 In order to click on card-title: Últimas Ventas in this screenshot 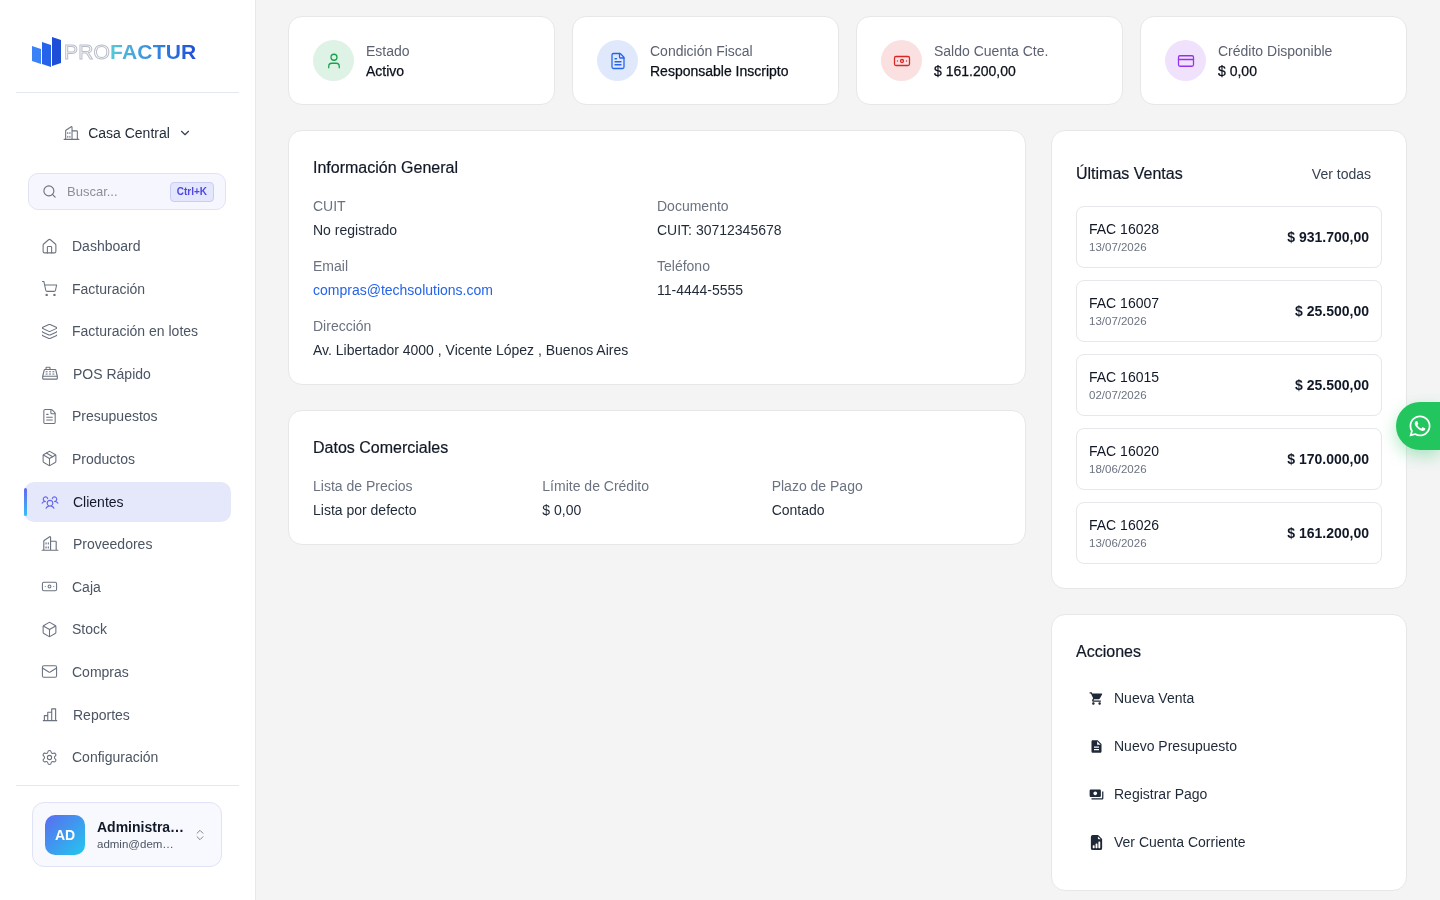, I will do `click(1129, 173)`.